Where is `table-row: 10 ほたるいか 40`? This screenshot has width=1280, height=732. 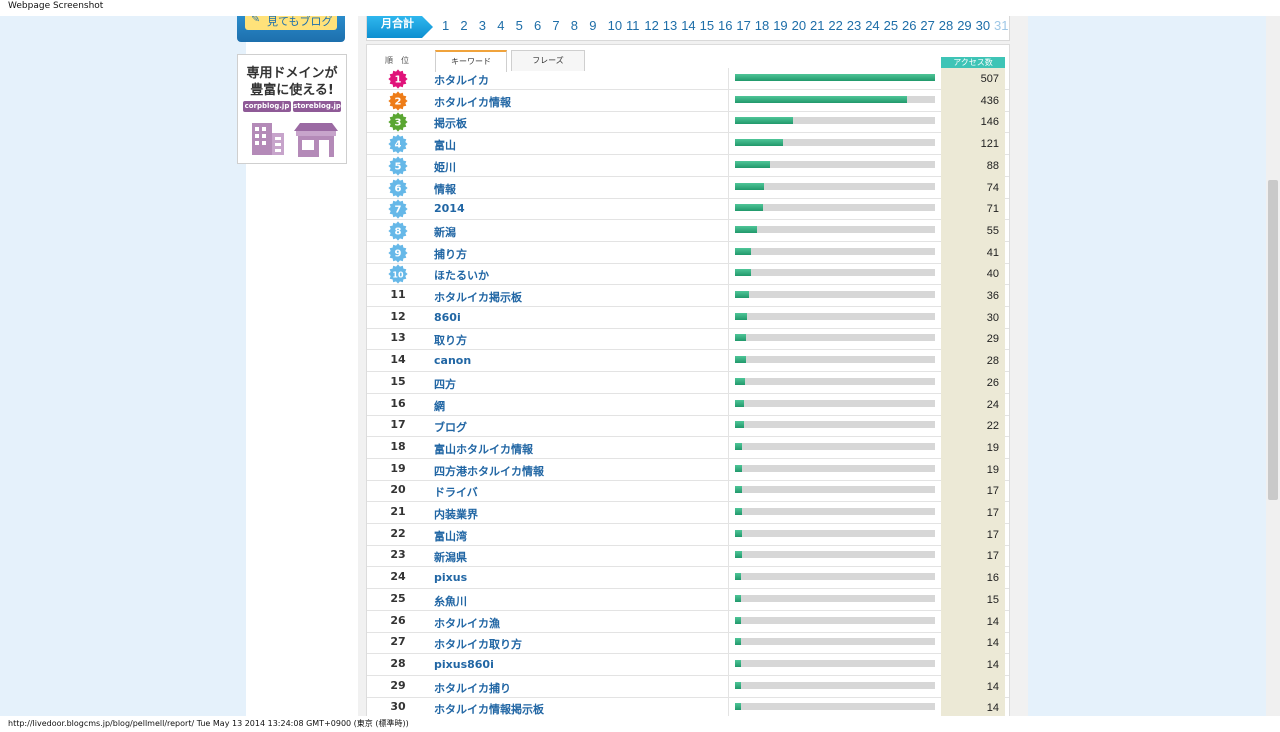
table-row: 10 ほたるいか 40 is located at coordinates (688, 274).